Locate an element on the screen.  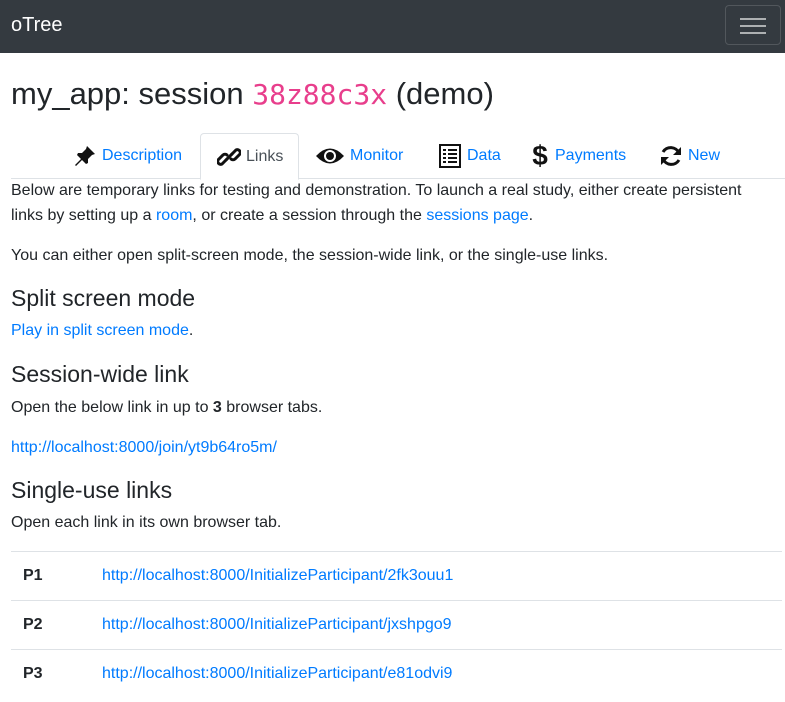
single-use-text: Open each link in its own browser tab. is located at coordinates (146, 522).